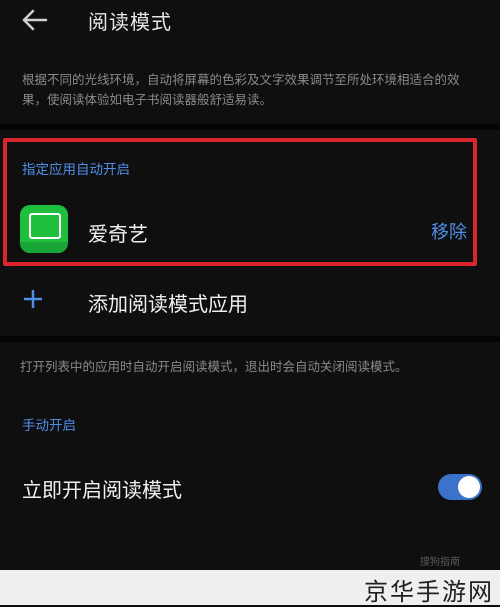 The height and width of the screenshot is (607, 500). What do you see at coordinates (250, 488) in the screenshot?
I see `manual-toggle-row: 立即开启阅读模式` at bounding box center [250, 488].